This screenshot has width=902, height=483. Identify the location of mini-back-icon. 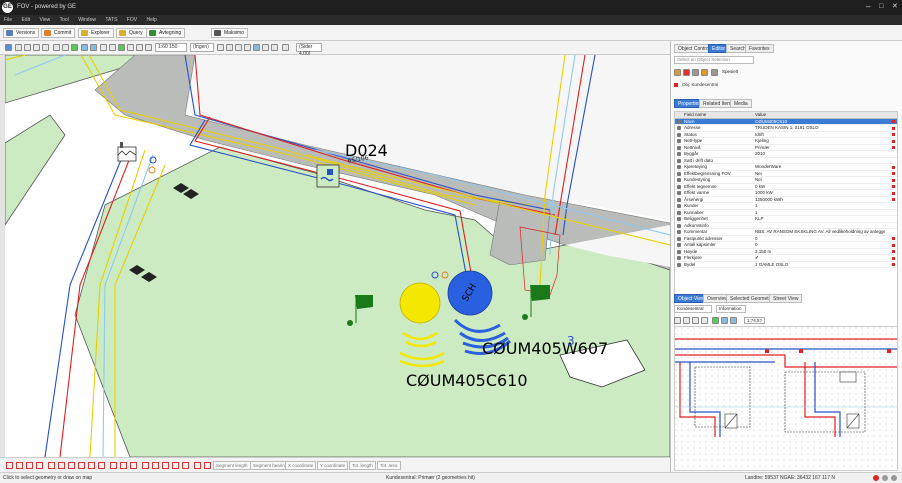
(724, 320).